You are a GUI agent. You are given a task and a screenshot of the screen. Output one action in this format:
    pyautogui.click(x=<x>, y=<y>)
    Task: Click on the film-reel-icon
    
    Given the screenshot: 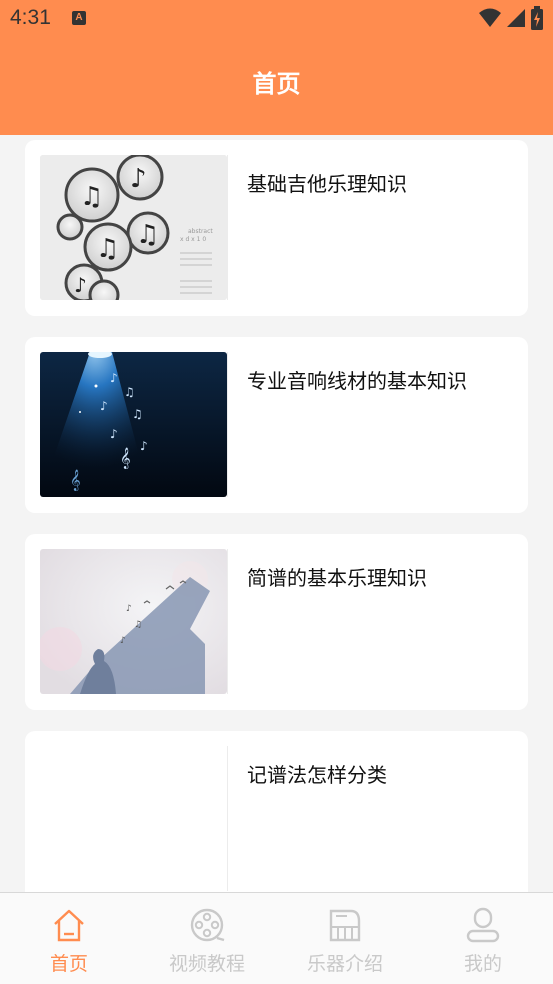 What is the action you would take?
    pyautogui.click(x=207, y=925)
    